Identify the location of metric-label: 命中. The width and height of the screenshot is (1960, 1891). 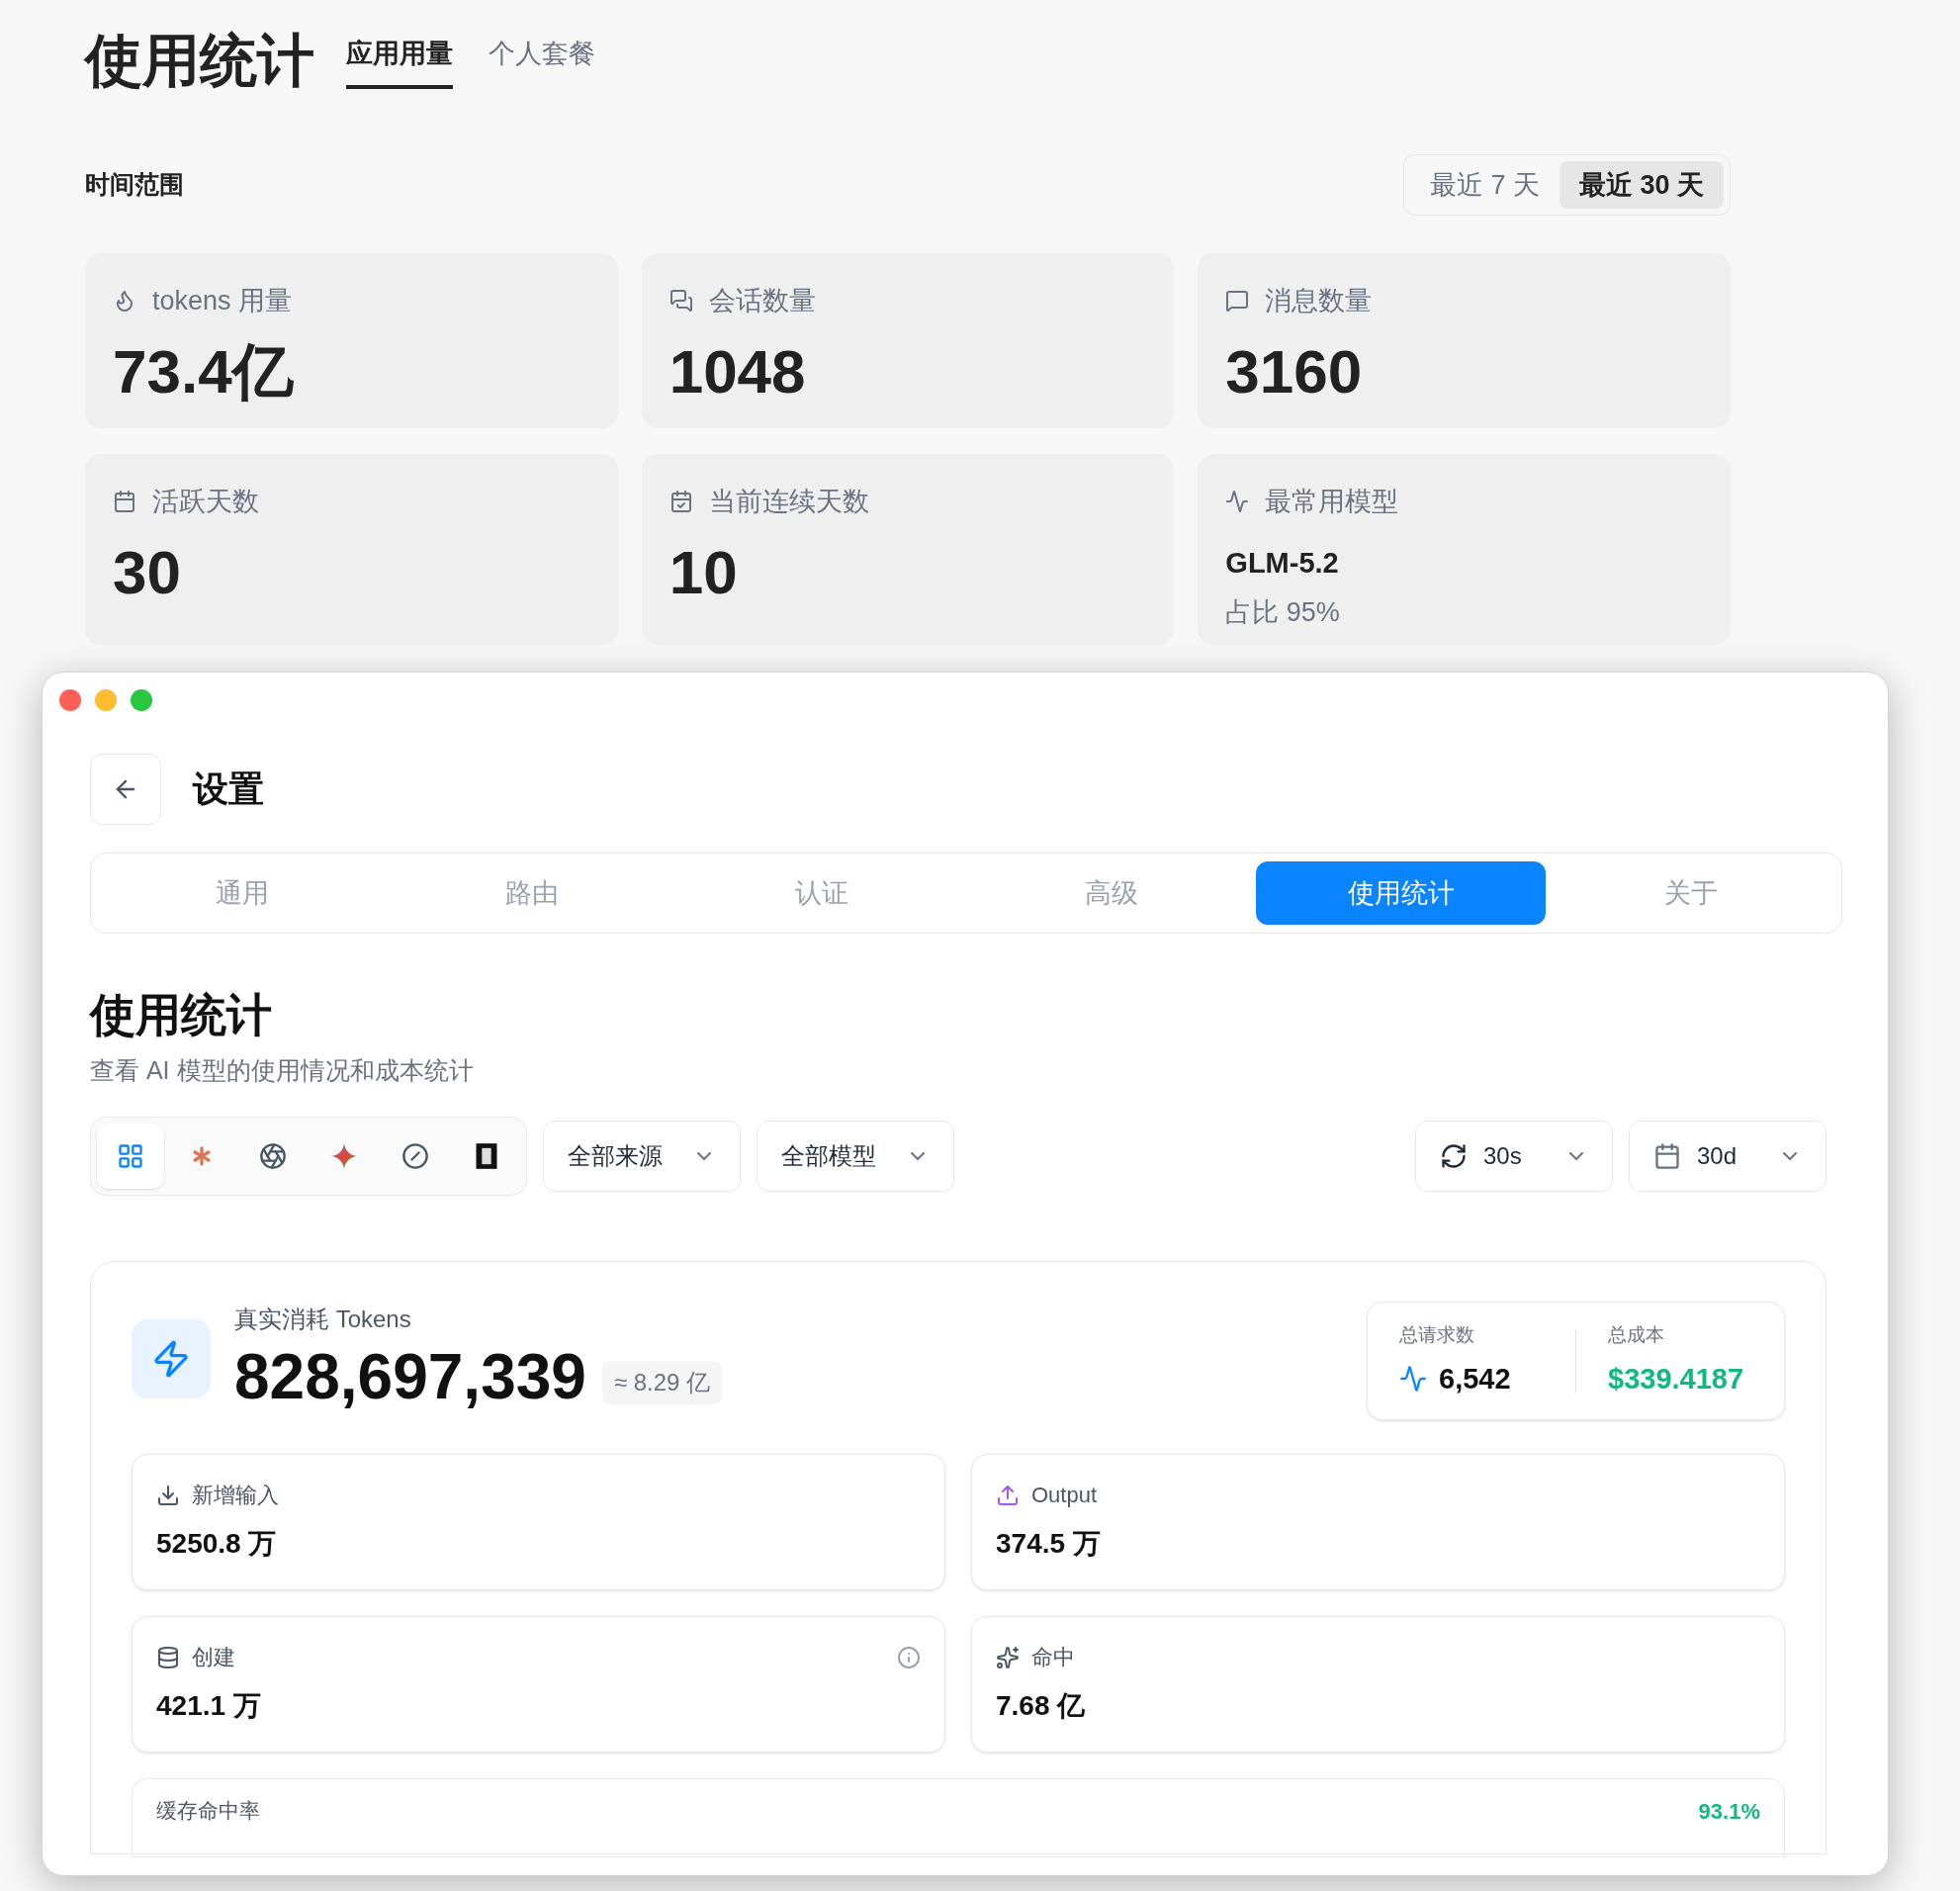
(1053, 1657).